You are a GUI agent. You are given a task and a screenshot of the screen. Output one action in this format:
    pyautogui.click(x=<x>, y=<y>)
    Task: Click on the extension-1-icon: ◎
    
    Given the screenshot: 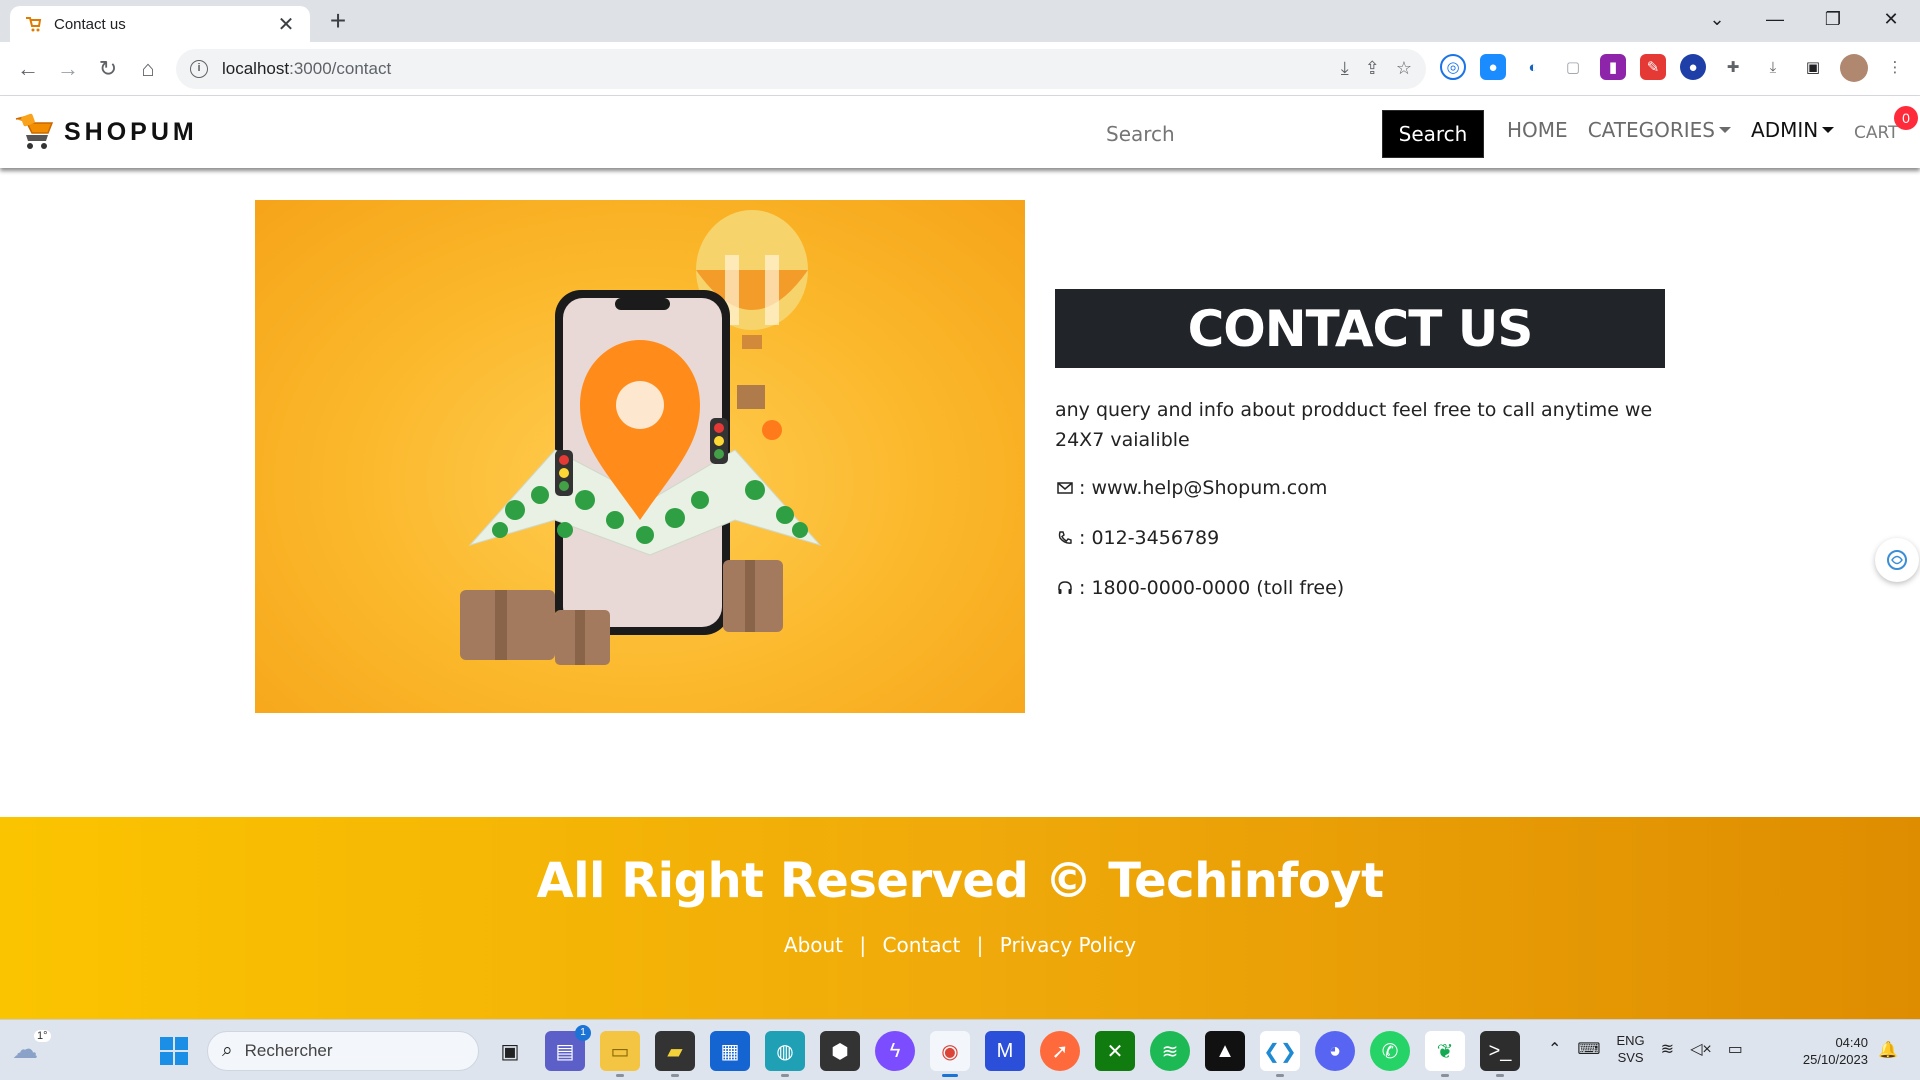 What is the action you would take?
    pyautogui.click(x=1453, y=67)
    